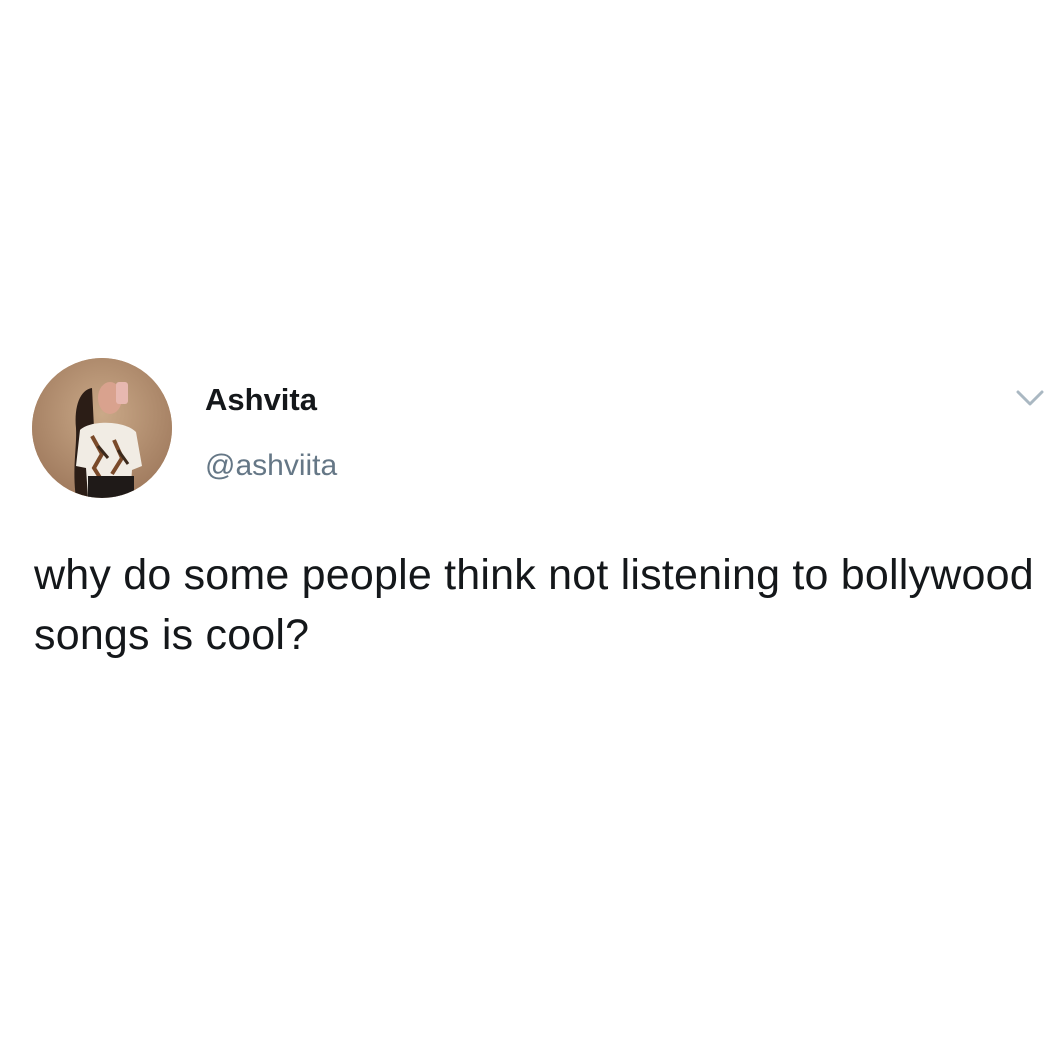  I want to click on author-handle: @ashviita, so click(271, 466).